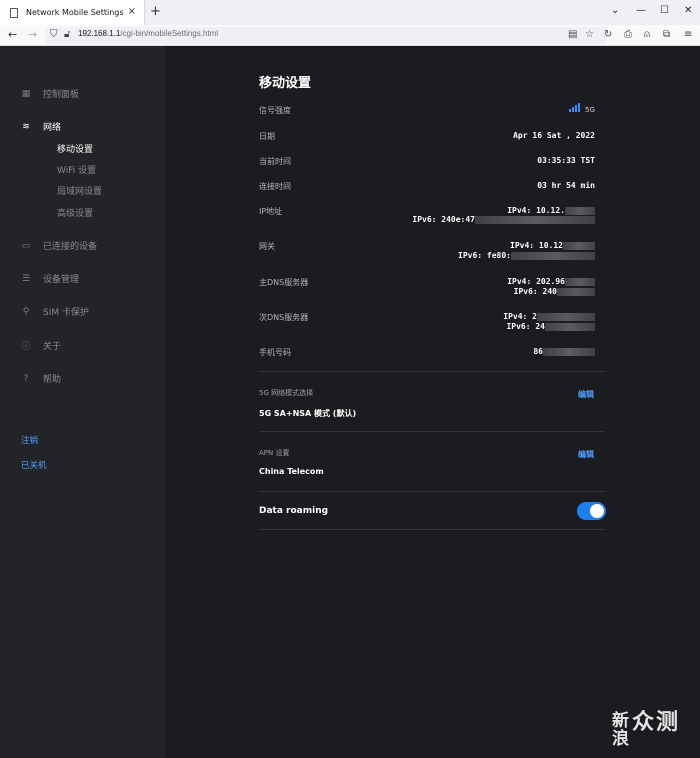 The width and height of the screenshot is (700, 758). Describe the element at coordinates (275, 186) in the screenshot. I see `uptime-label: 连接时间` at that location.